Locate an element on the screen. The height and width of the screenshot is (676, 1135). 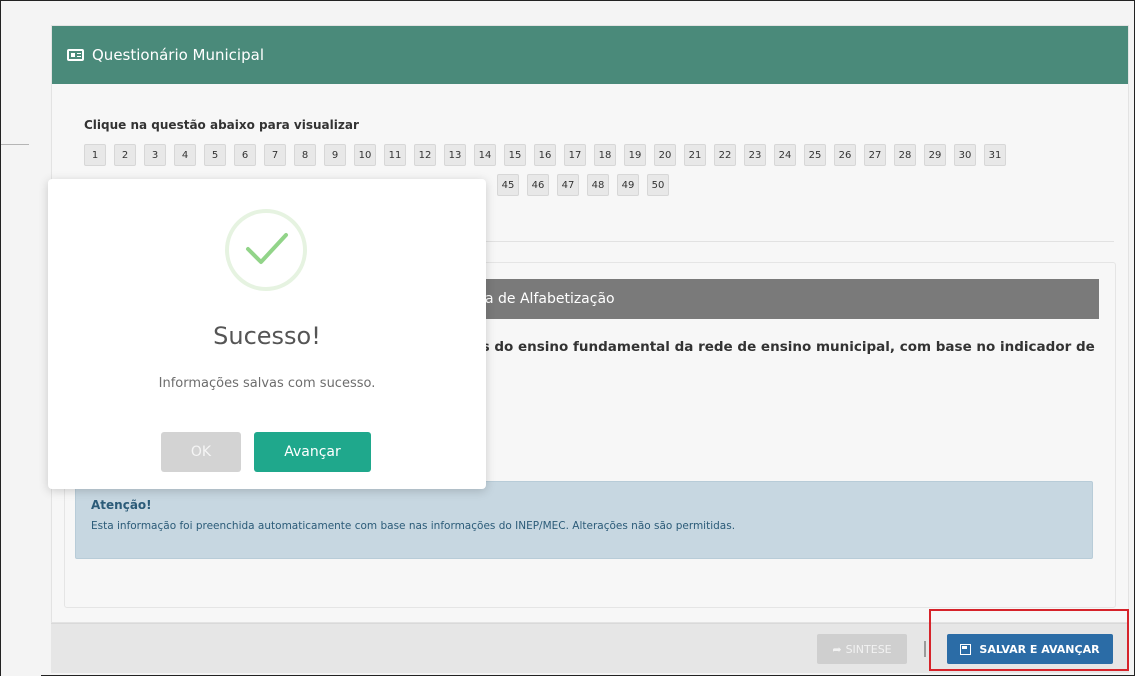
advance-button: Avançar is located at coordinates (312, 452).